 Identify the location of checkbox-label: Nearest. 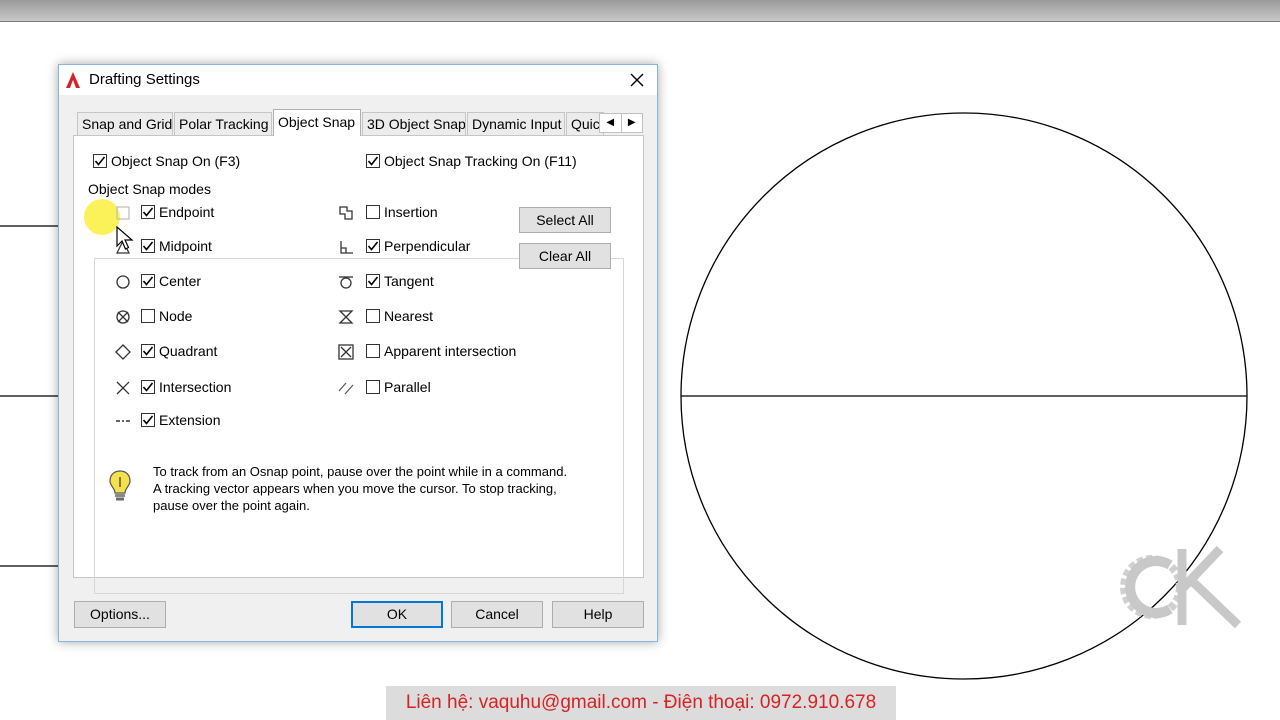
(409, 316).